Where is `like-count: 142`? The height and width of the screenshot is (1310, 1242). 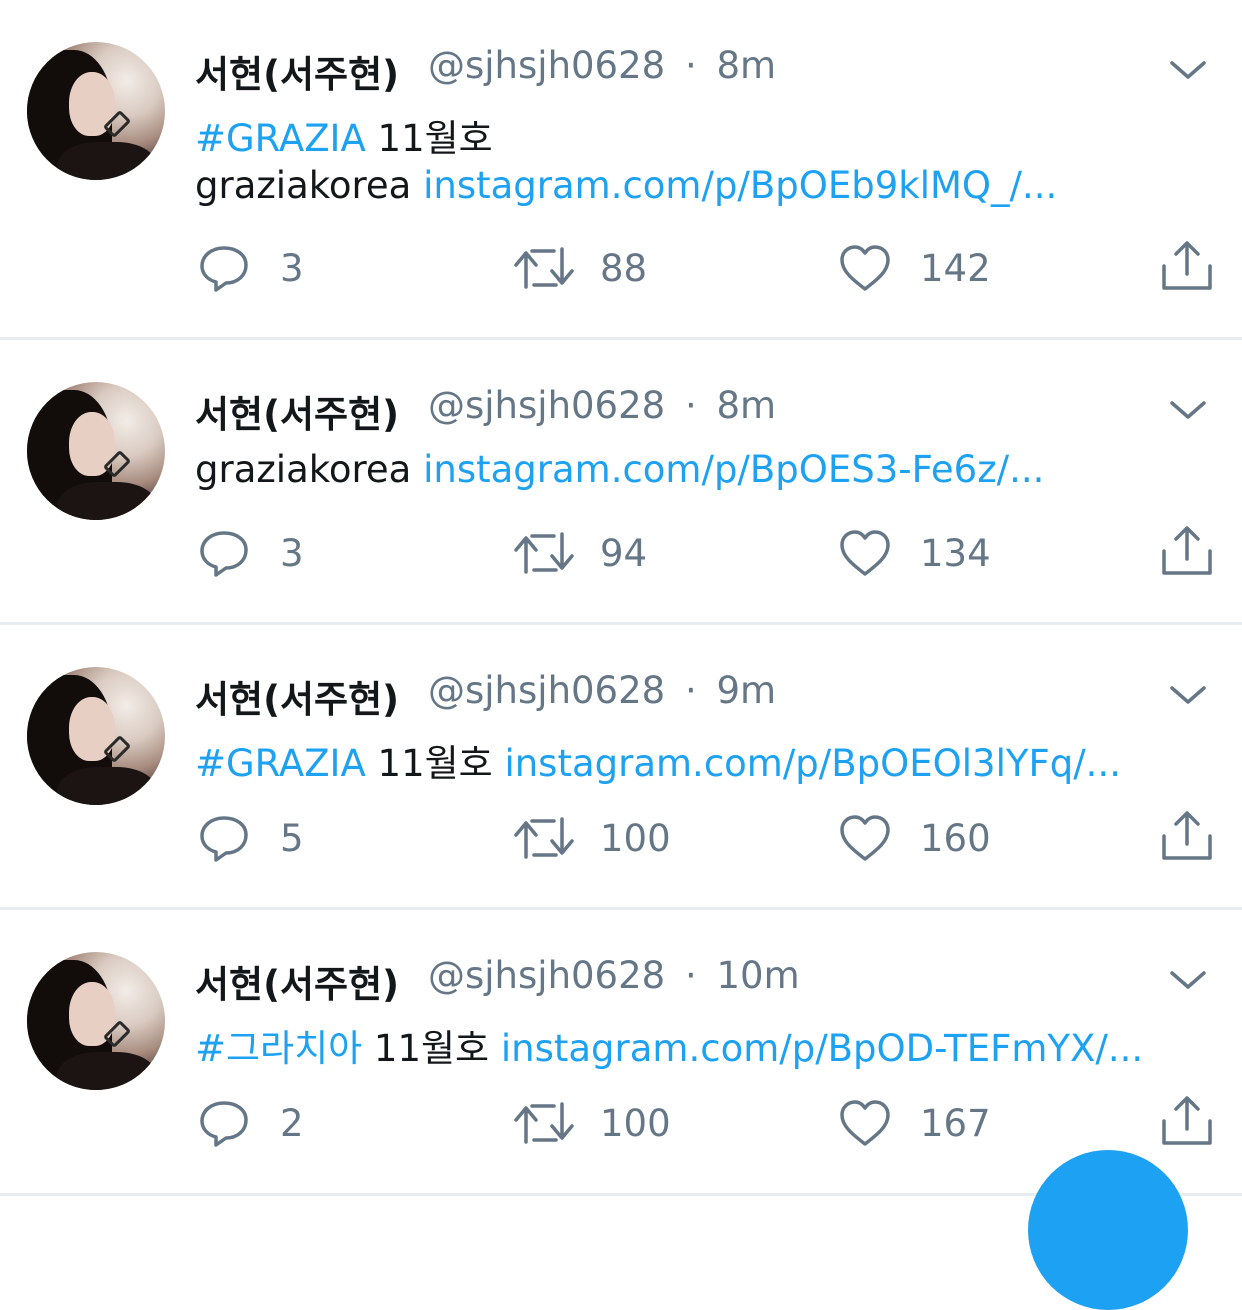 like-count: 142 is located at coordinates (955, 268).